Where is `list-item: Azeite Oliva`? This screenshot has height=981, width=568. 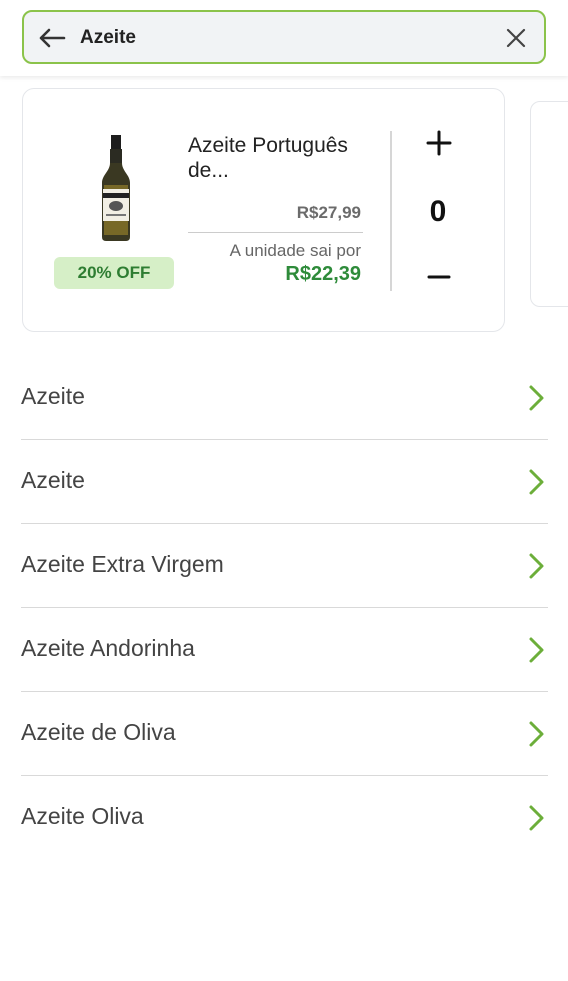 list-item: Azeite Oliva is located at coordinates (284, 818).